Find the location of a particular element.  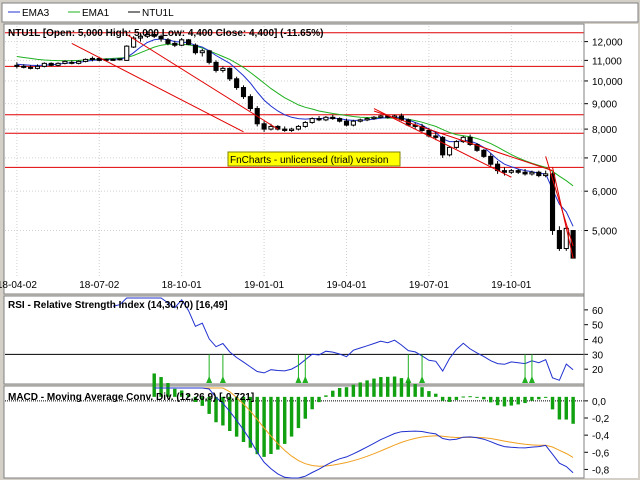

date-tick-label: 18-07-02 is located at coordinates (99, 285).